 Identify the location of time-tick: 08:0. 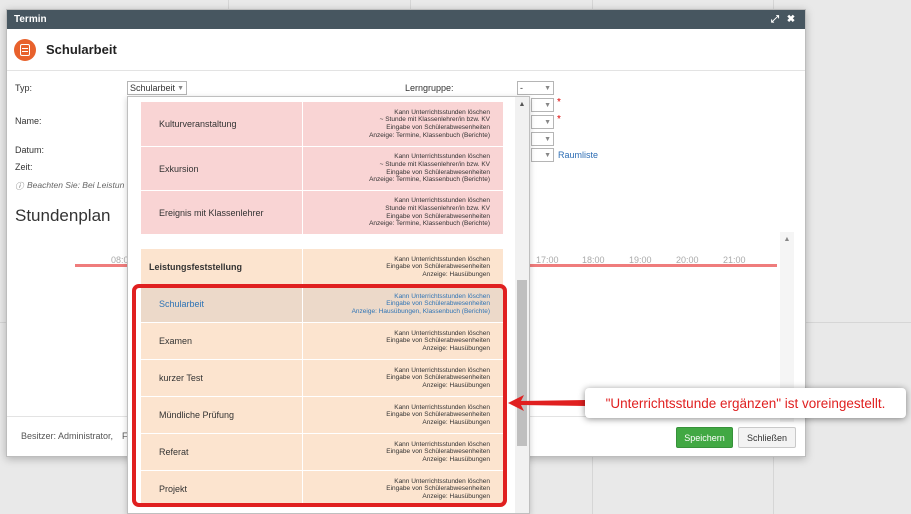
(120, 260).